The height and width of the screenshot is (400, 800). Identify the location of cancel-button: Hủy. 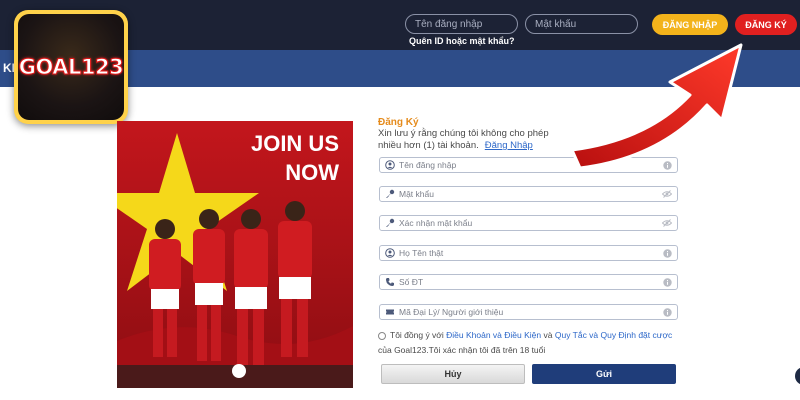
(453, 374).